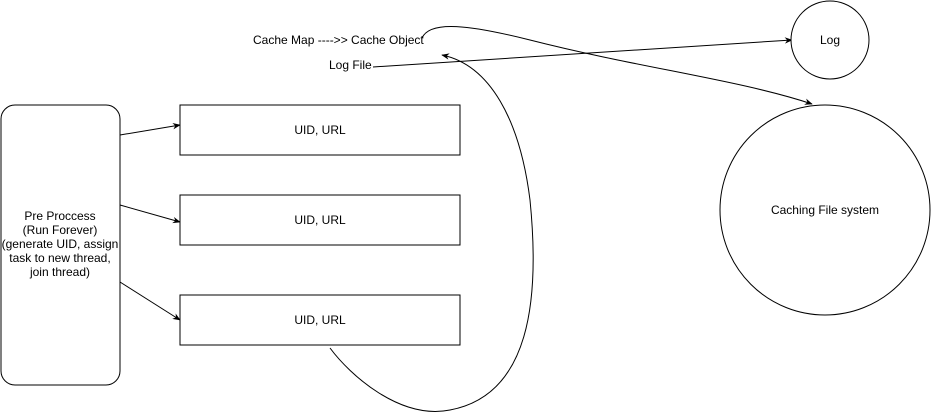  I want to click on log-node-label: Log, so click(830, 40).